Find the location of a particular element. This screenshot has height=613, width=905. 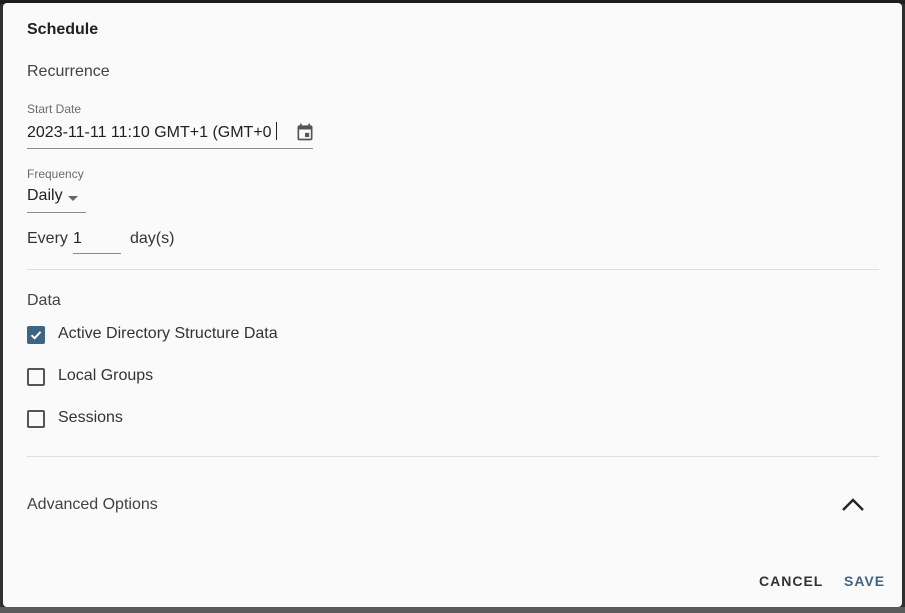

checkbox-row-sessions: Sessions is located at coordinates (82, 419).